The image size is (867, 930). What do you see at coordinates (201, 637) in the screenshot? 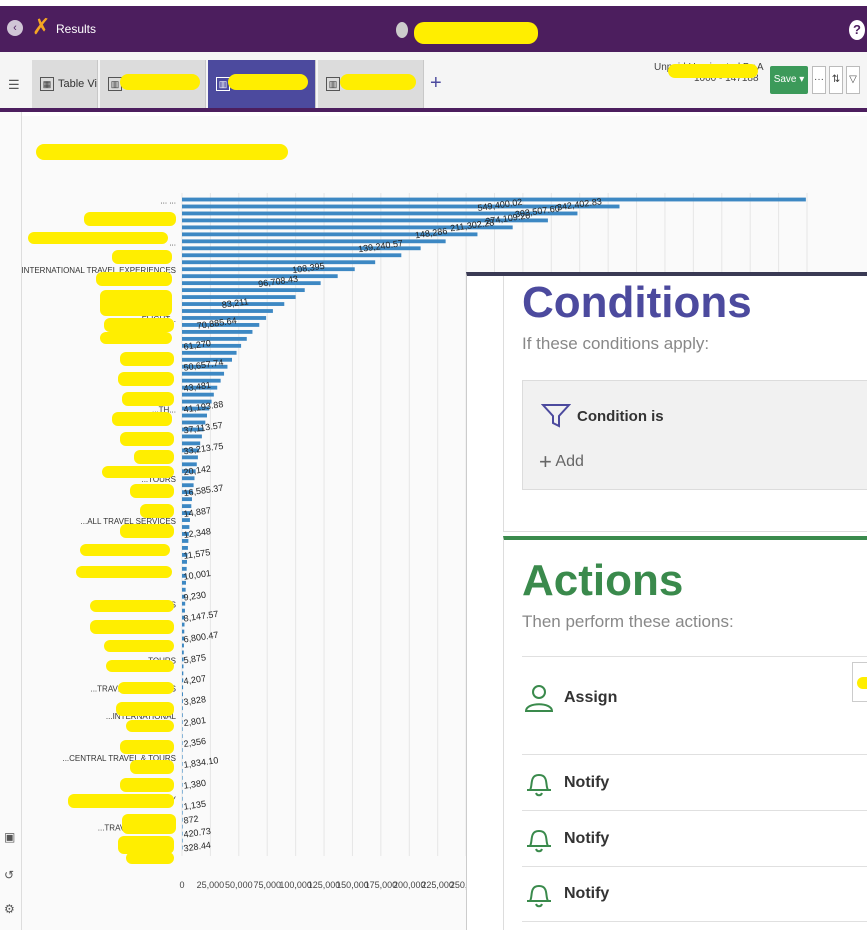
I see `data-label: 6,800.47` at bounding box center [201, 637].